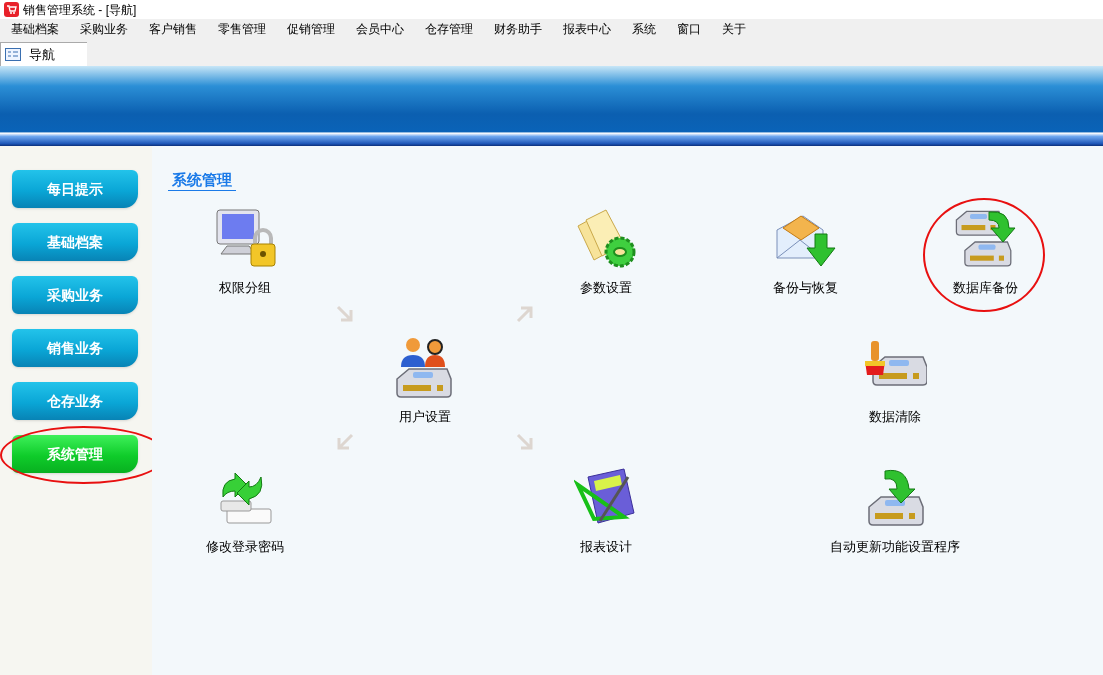  Describe the element at coordinates (242, 29) in the screenshot. I see `menu-item: 零售管理` at that location.